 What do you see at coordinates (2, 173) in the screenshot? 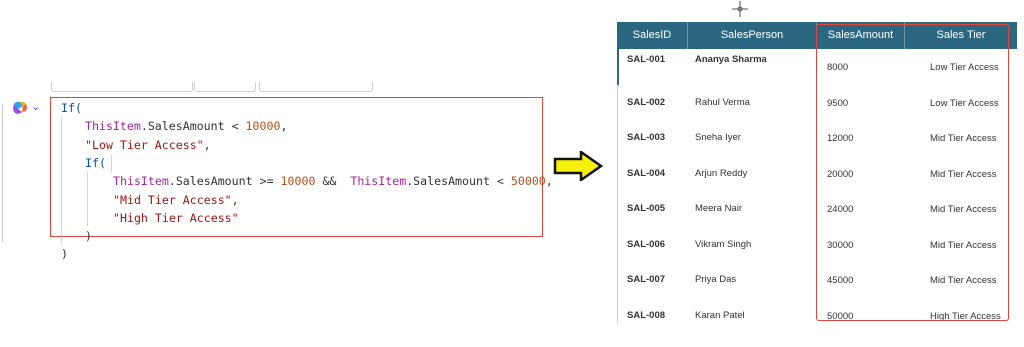
I see `editor-left-rule` at bounding box center [2, 173].